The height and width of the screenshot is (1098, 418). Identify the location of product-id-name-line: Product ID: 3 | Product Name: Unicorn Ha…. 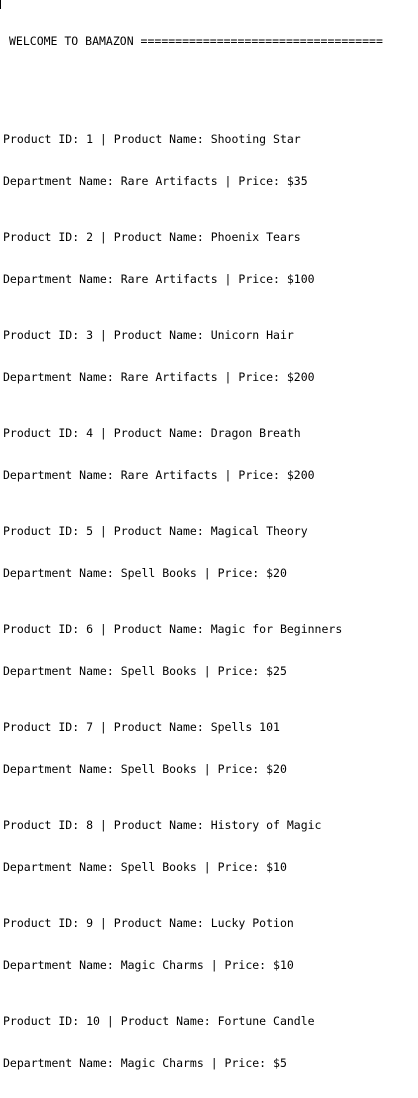
(148, 335).